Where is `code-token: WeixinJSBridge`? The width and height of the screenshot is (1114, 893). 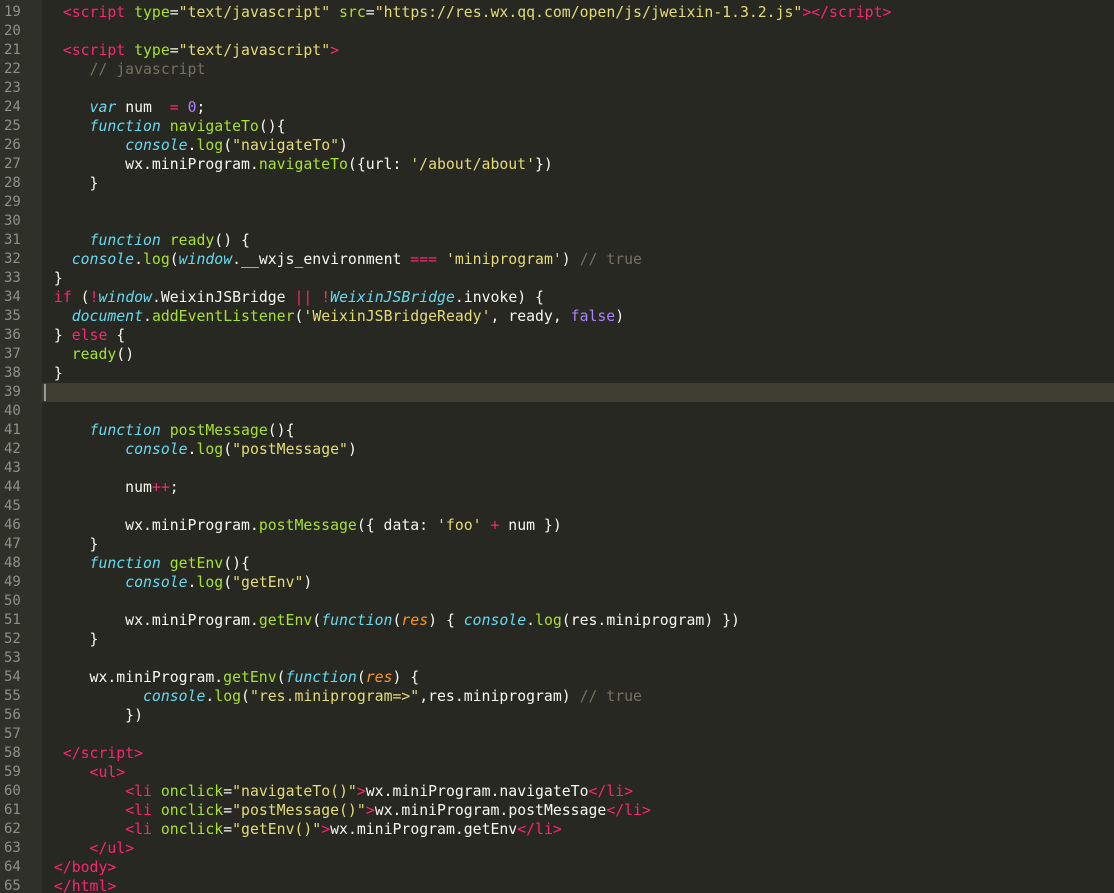 code-token: WeixinJSBridge is located at coordinates (392, 297).